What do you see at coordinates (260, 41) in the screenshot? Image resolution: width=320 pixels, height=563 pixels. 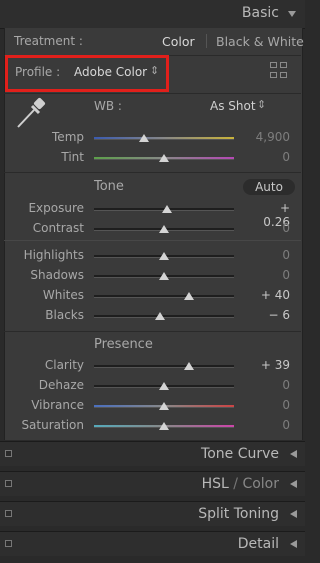 I see `treatment-bw-option: Black & White` at bounding box center [260, 41].